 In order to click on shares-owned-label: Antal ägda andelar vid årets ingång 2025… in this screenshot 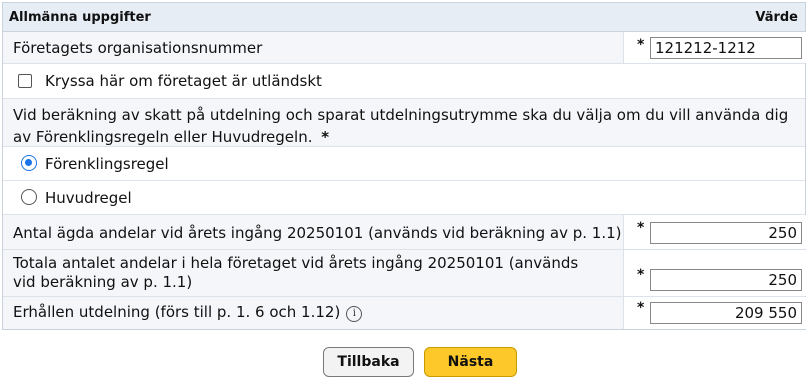, I will do `click(317, 233)`.